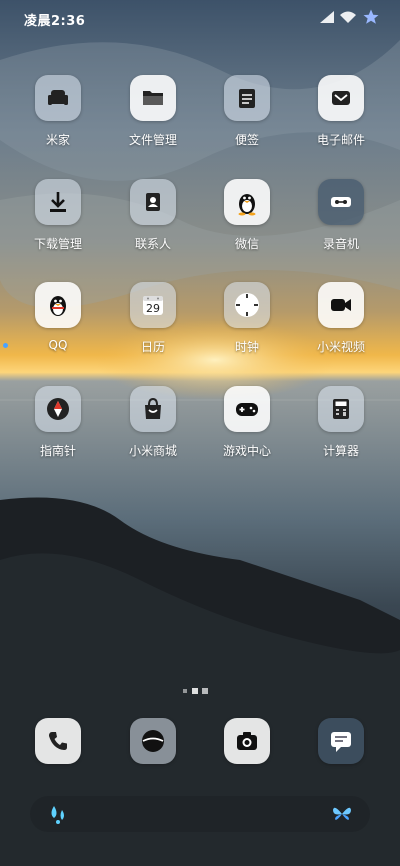 The image size is (400, 866). I want to click on app-contacts: 联系人, so click(153, 215).